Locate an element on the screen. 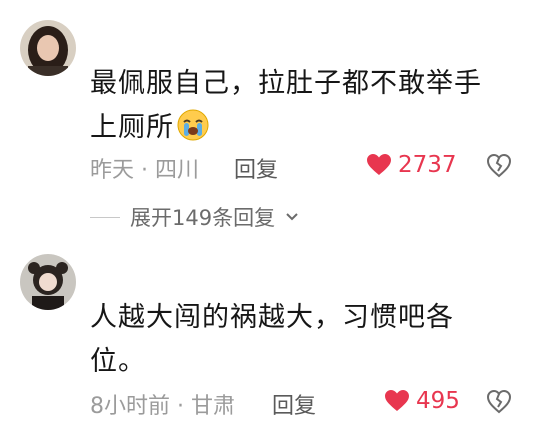  comment-time-location: 昨天 · 四川 is located at coordinates (144, 170).